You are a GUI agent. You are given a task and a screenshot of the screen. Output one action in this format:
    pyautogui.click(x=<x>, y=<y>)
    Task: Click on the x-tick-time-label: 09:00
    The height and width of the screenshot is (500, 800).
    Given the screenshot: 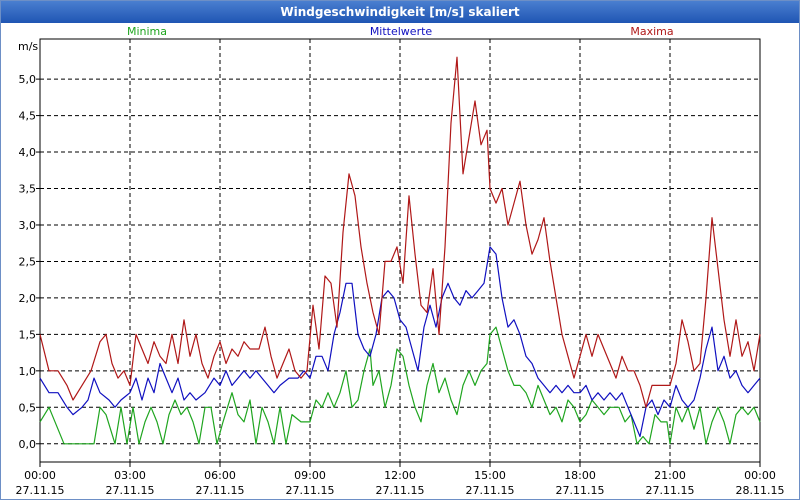 What is the action you would take?
    pyautogui.click(x=310, y=475)
    